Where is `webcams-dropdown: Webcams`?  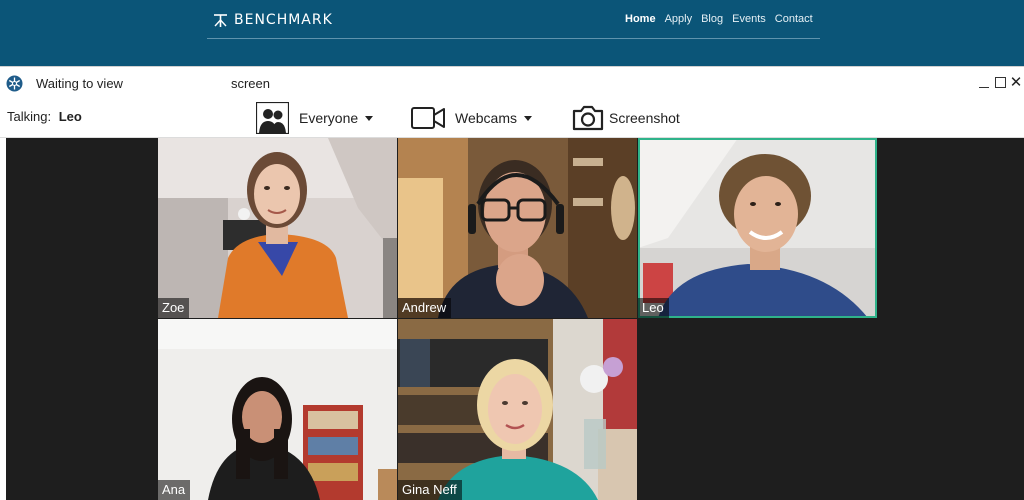 webcams-dropdown: Webcams is located at coordinates (471, 118).